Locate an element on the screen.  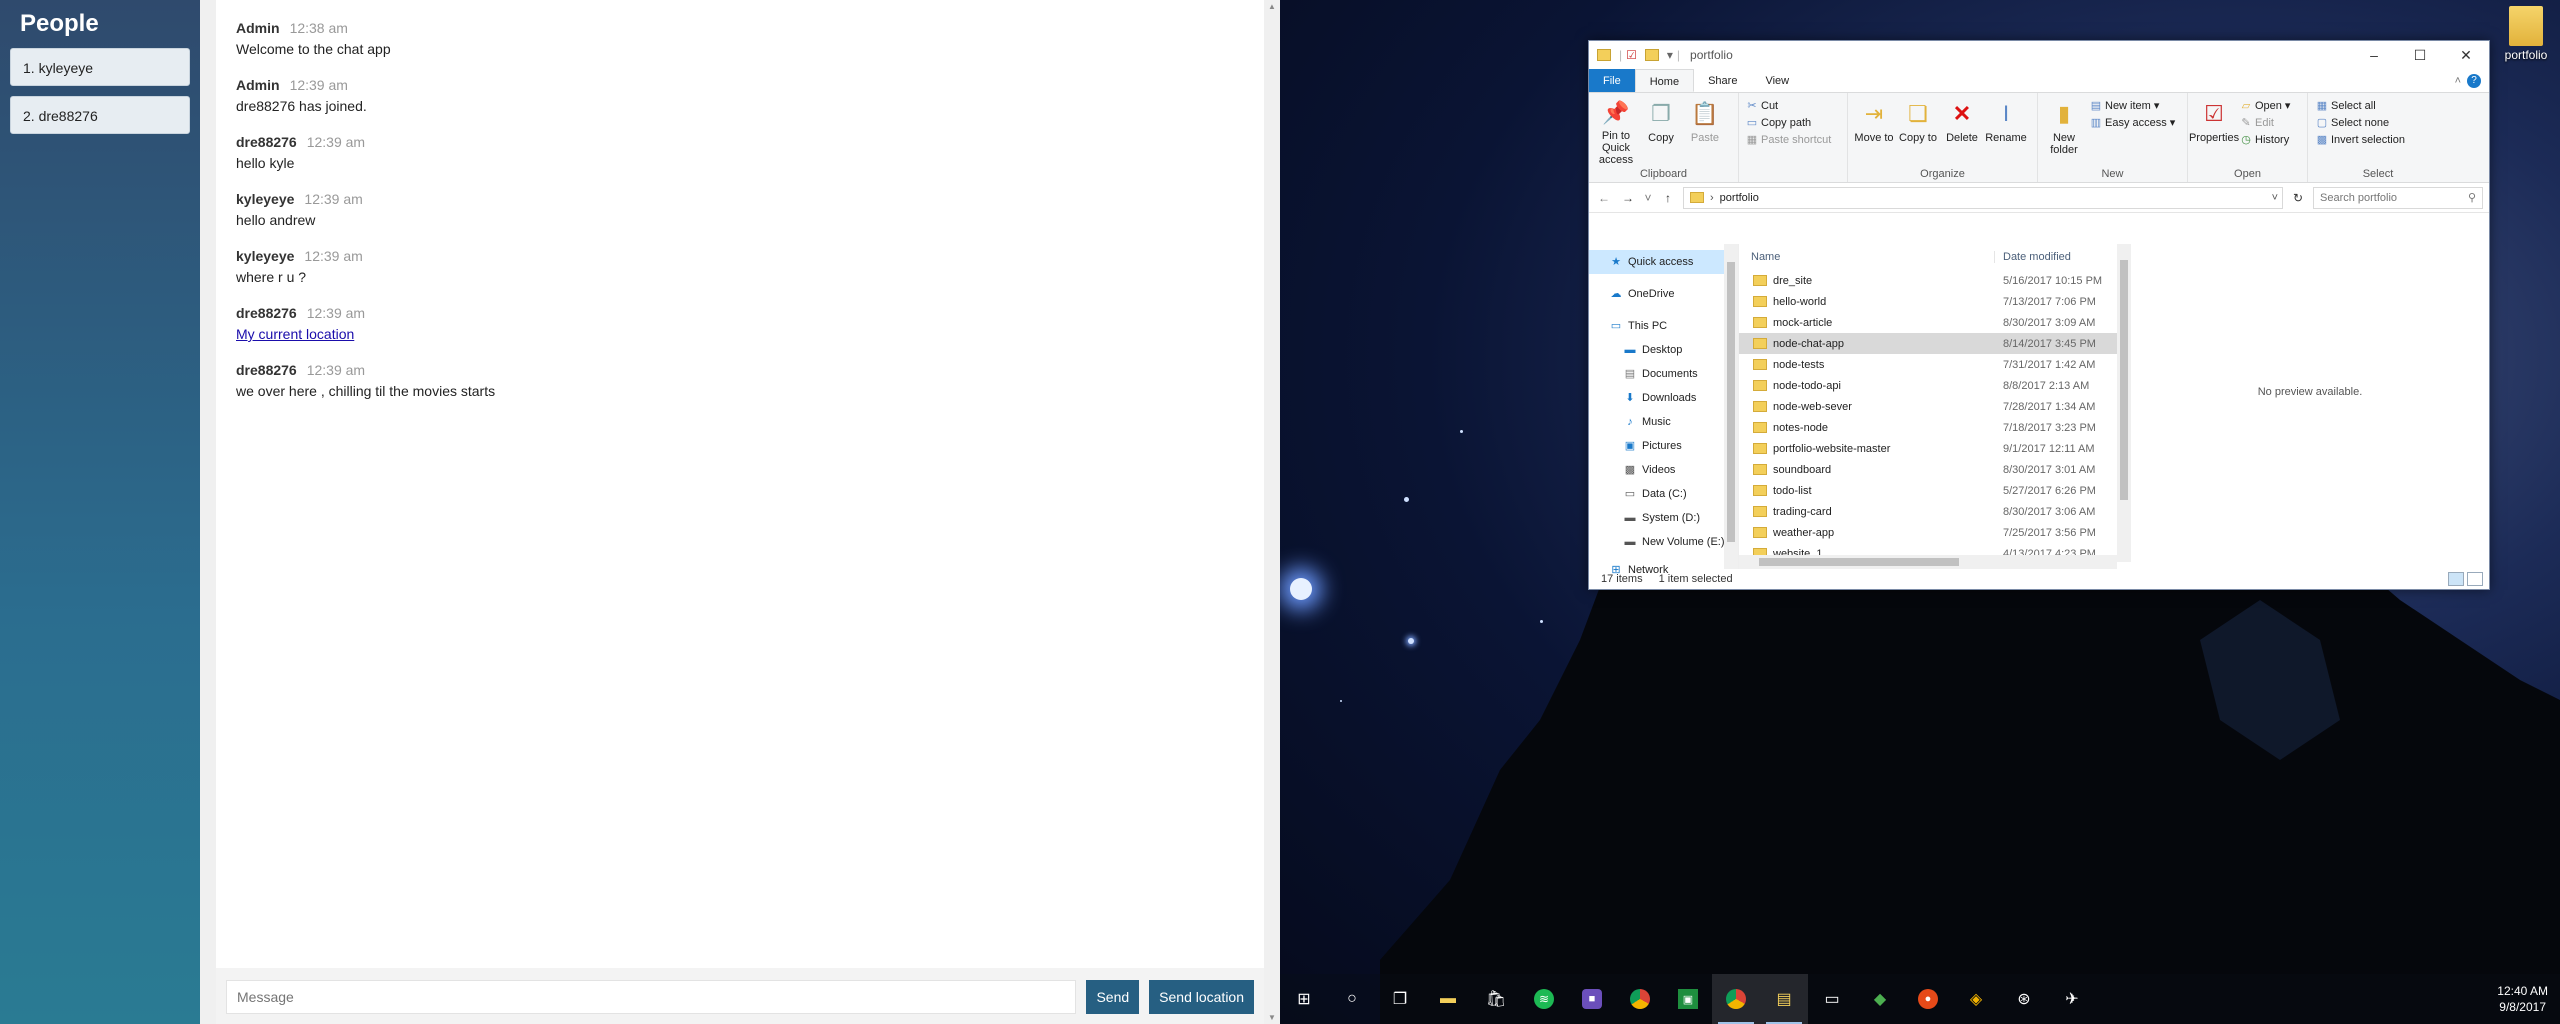
taskbar-green-app: ▣ is located at coordinates (1688, 999).